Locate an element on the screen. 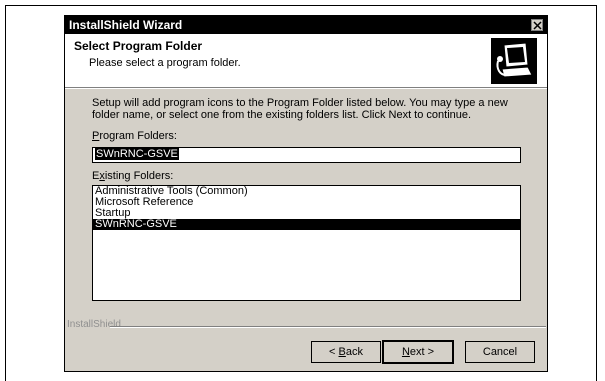  program-folder-input: SWnRNC-GSVE is located at coordinates (306, 155).